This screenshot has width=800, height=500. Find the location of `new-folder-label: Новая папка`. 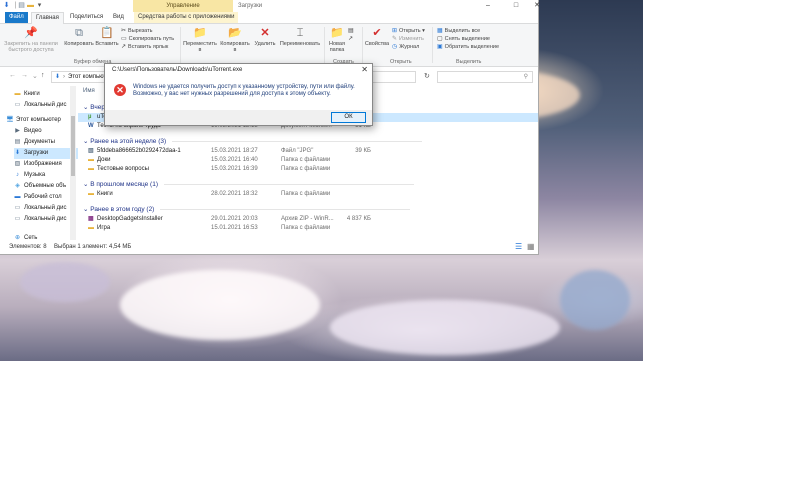

new-folder-label: Новая папка is located at coordinates (337, 47).